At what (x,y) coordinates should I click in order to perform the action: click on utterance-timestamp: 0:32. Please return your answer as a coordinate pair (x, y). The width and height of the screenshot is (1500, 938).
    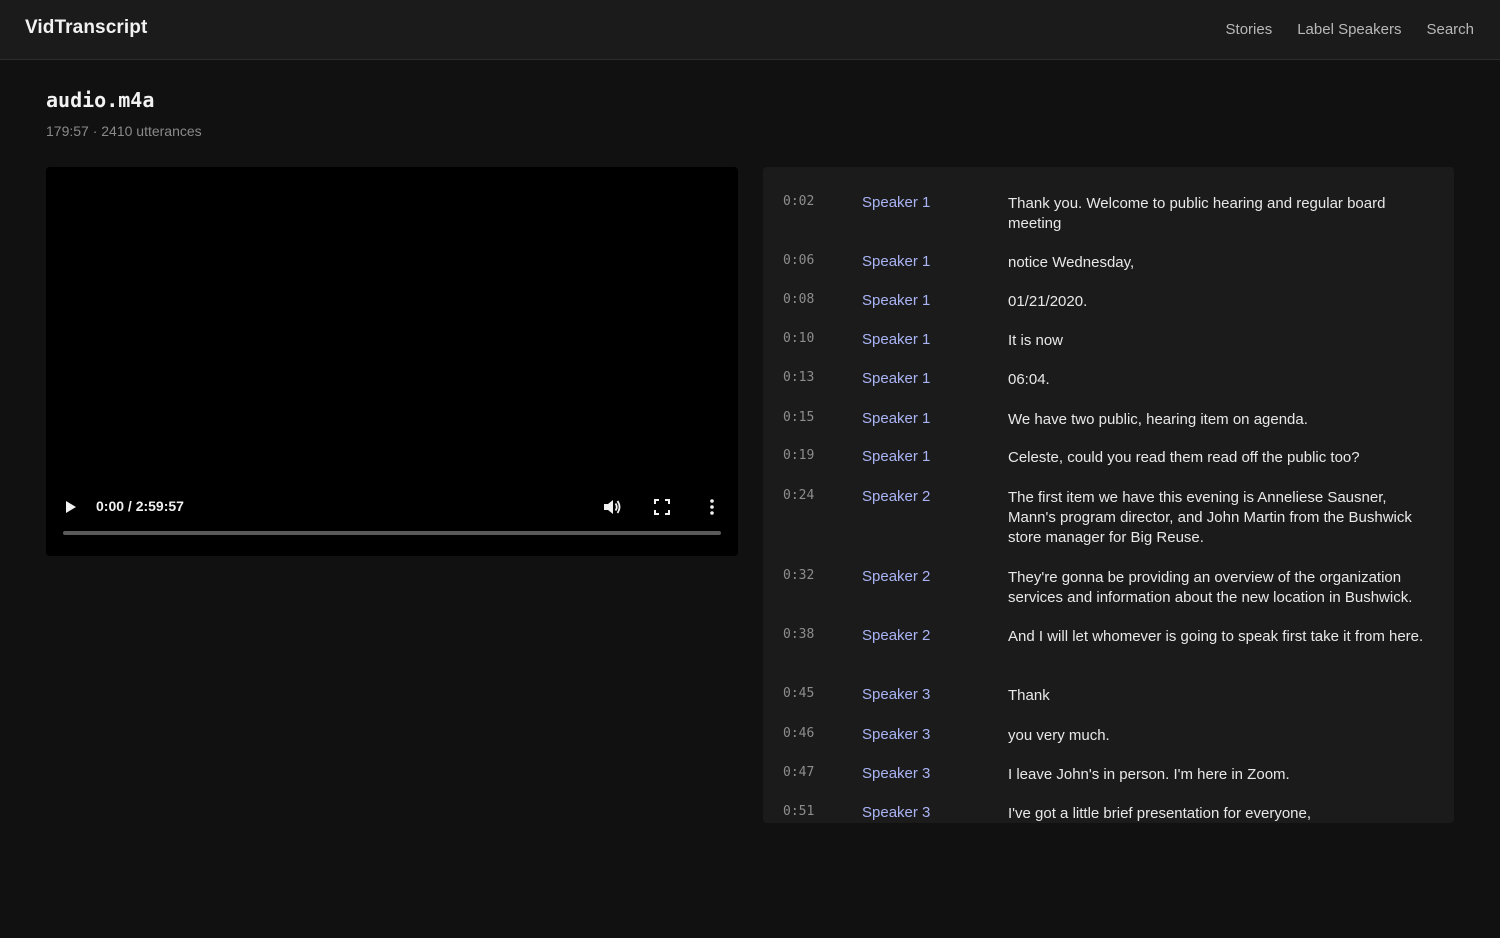
    Looking at the image, I should click on (798, 575).